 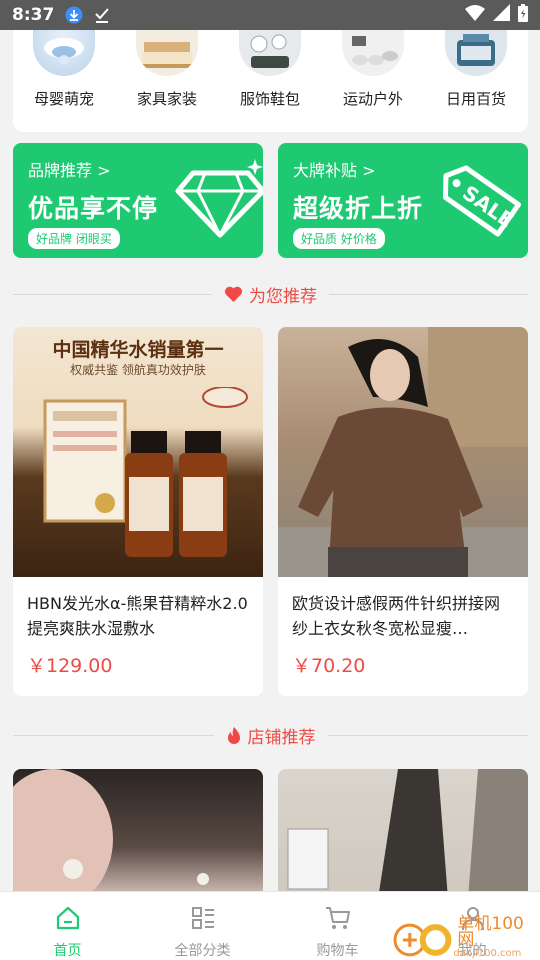 I want to click on product-price: ￥129.00, so click(x=70, y=666).